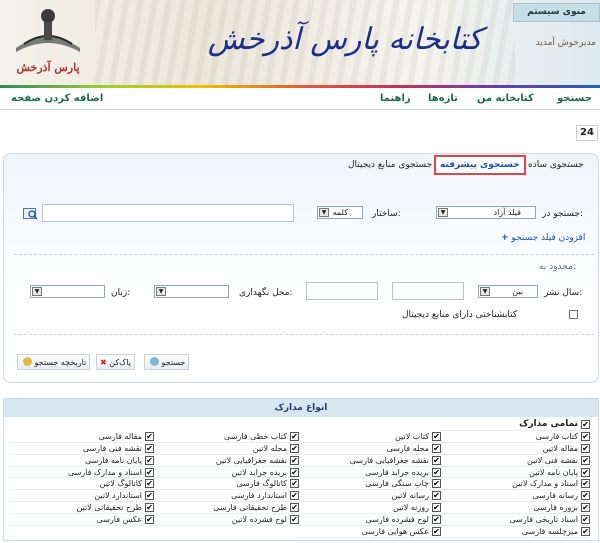 The height and width of the screenshot is (543, 600). Describe the element at coordinates (515, 461) in the screenshot. I see `doc-type-item: ✔ نقشه فنی لاتین` at that location.